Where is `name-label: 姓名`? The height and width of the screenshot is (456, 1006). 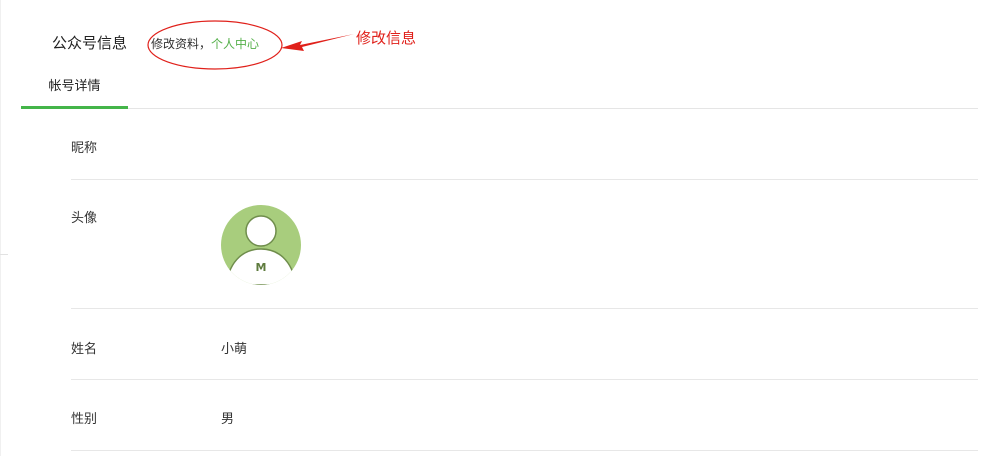 name-label: 姓名 is located at coordinates (84, 349).